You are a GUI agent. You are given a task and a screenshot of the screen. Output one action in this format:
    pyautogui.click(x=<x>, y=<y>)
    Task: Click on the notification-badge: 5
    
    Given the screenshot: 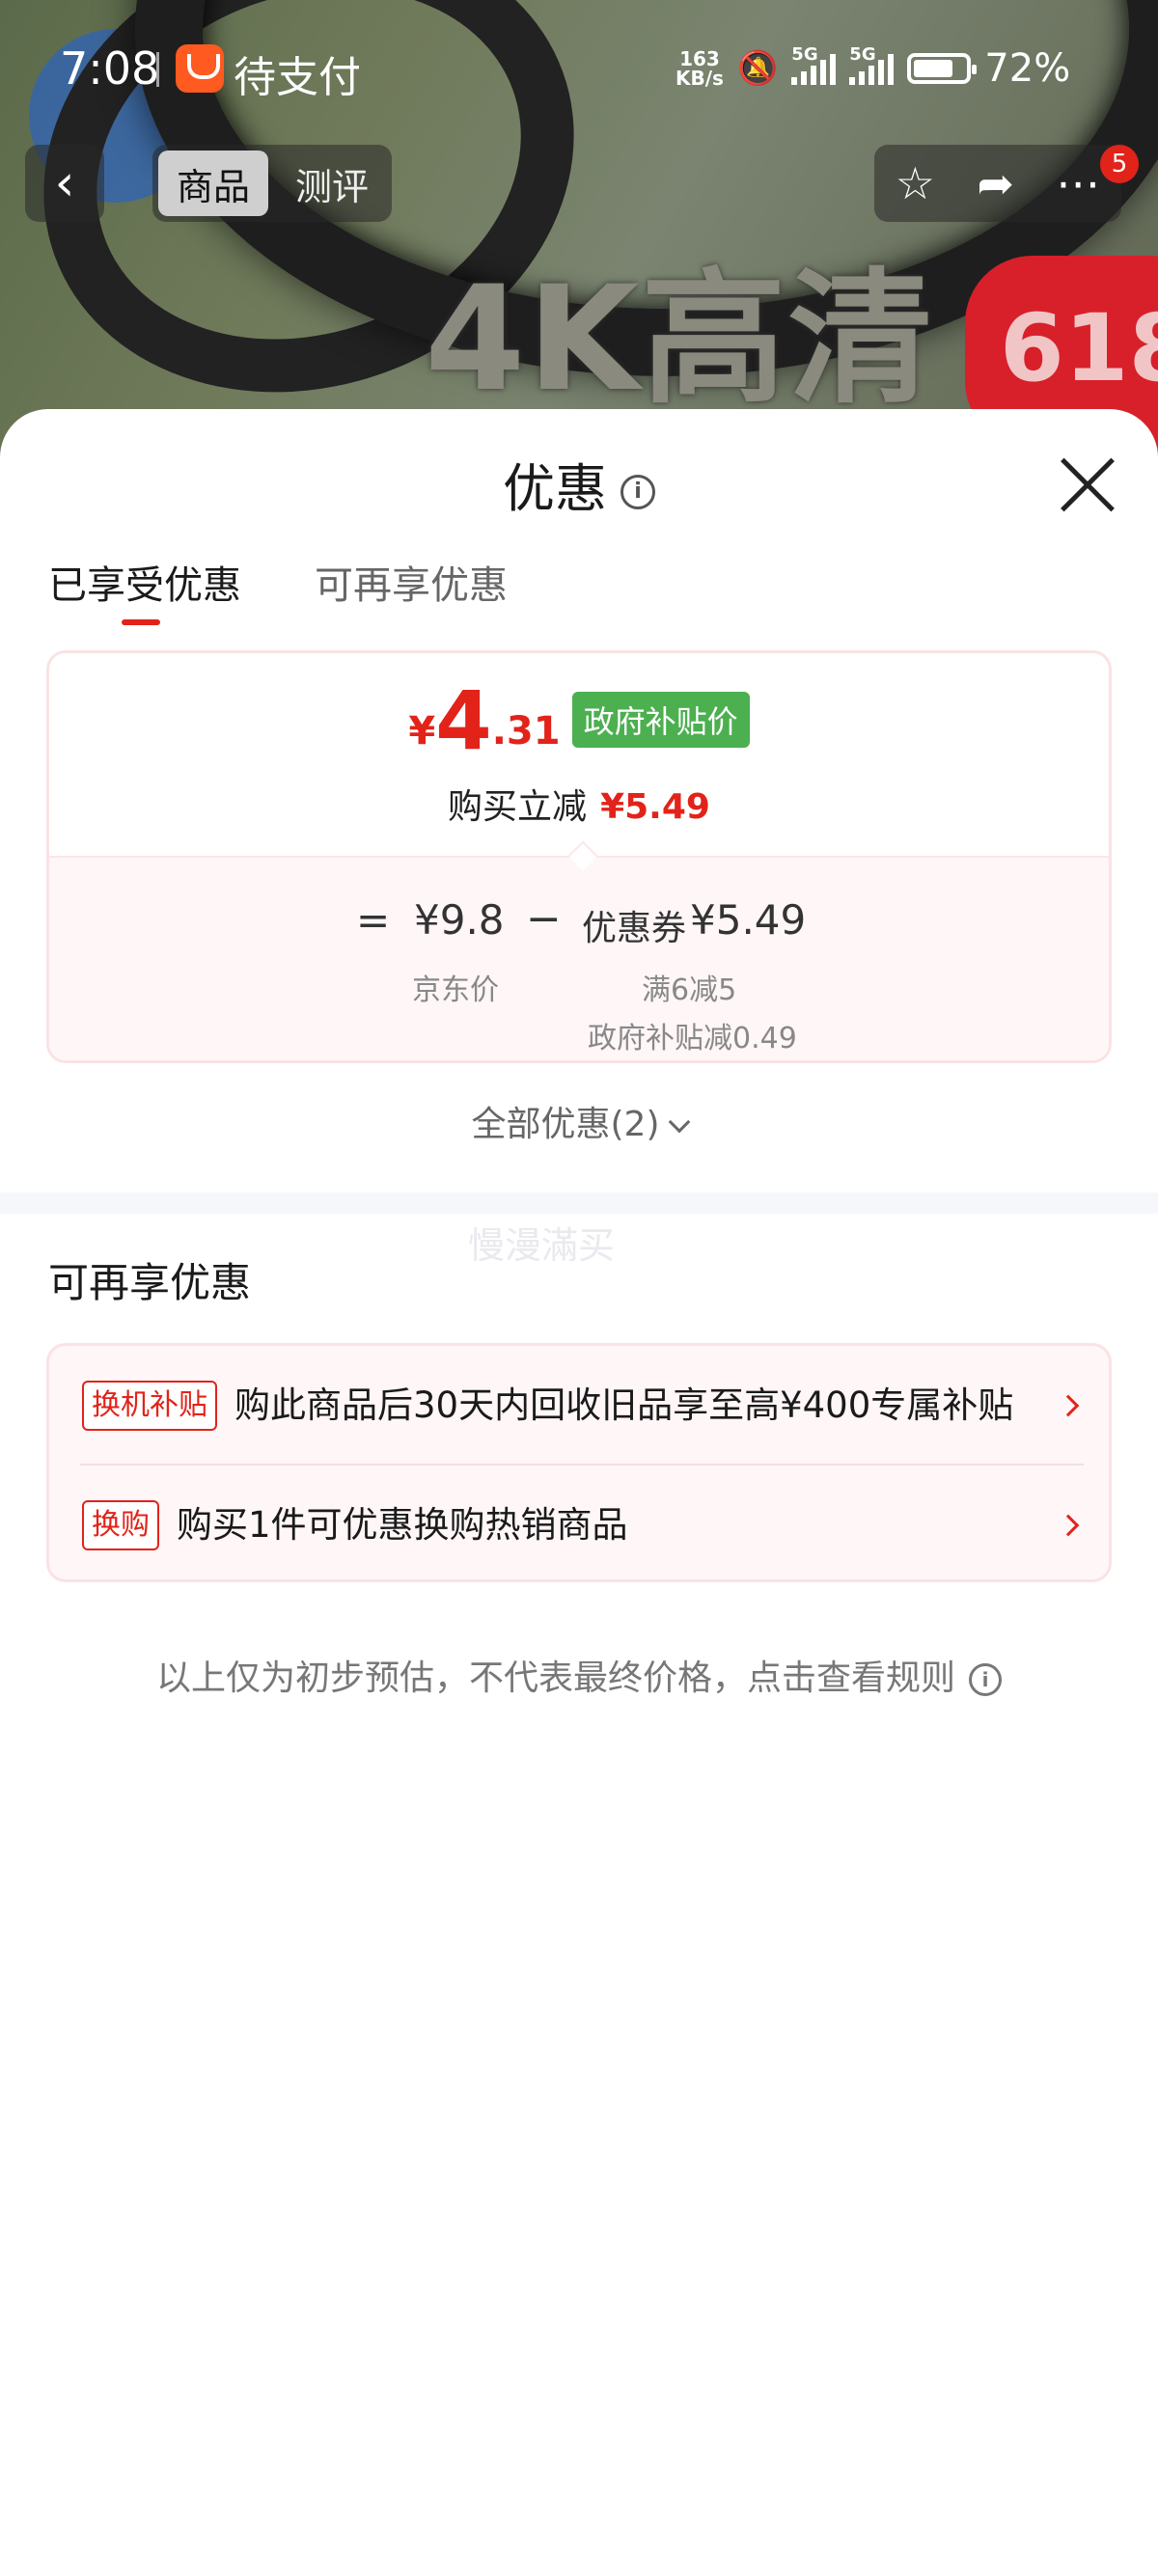 What is the action you would take?
    pyautogui.click(x=1119, y=164)
    